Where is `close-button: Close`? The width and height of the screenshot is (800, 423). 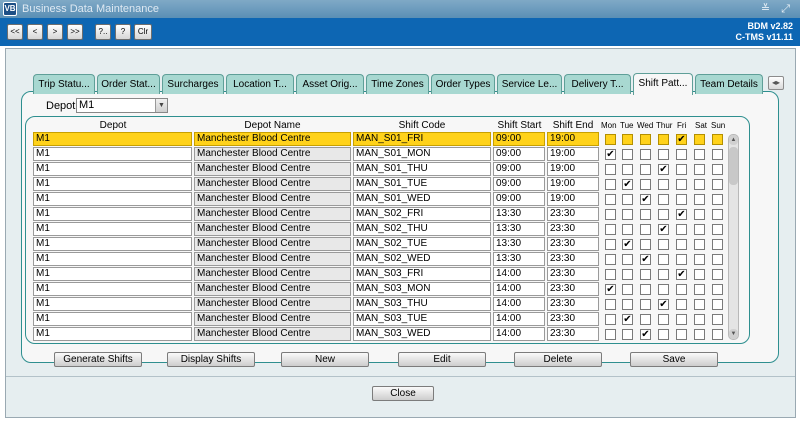
close-button: Close is located at coordinates (403, 393).